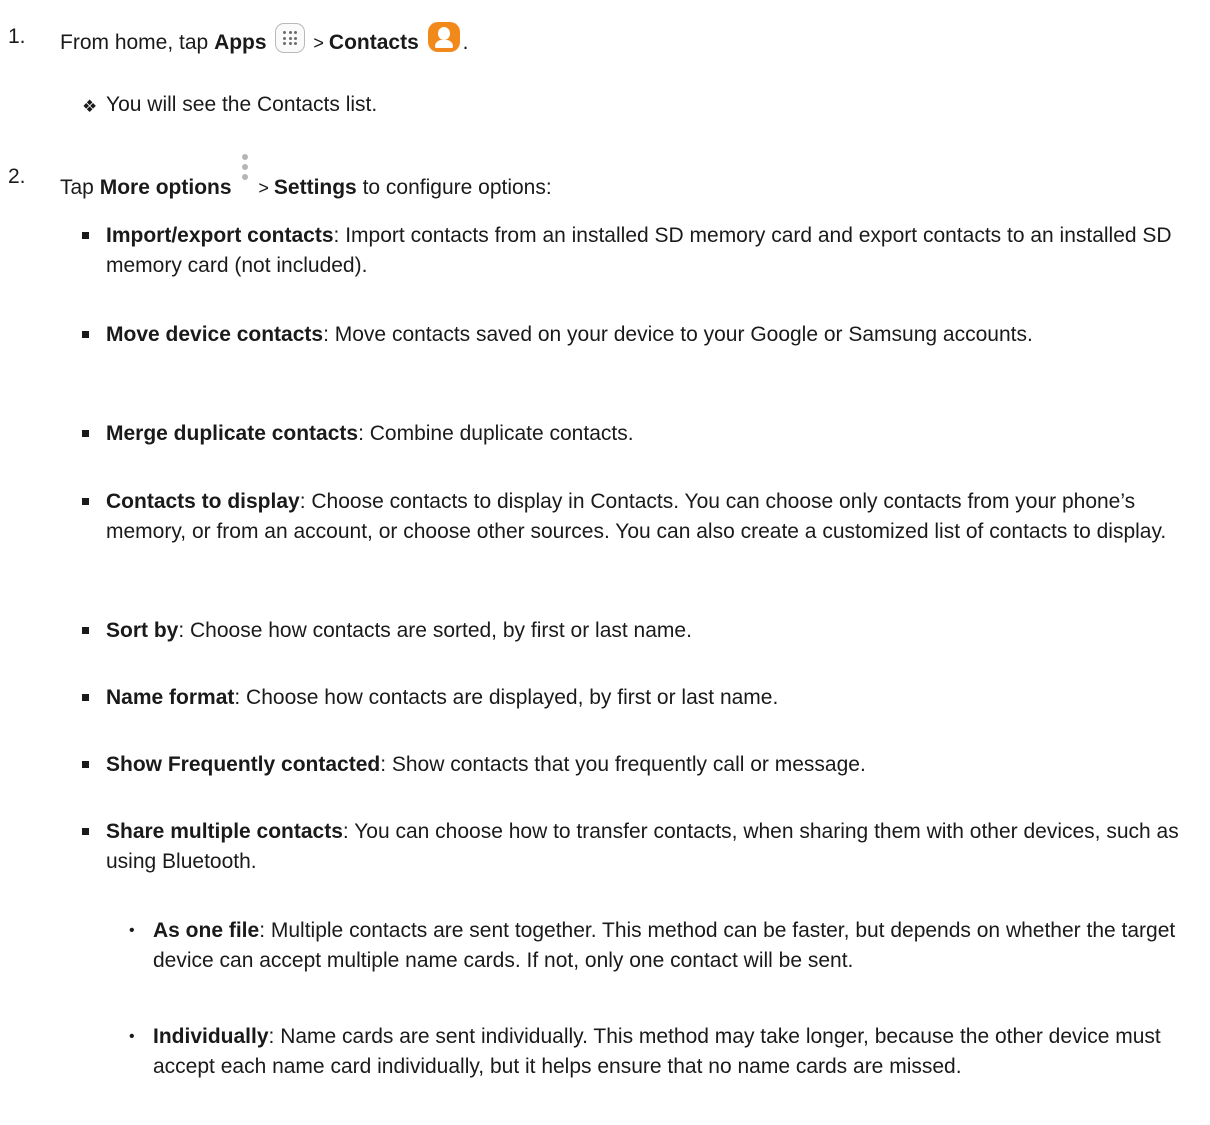 Image resolution: width=1210 pixels, height=1125 pixels. Describe the element at coordinates (315, 187) in the screenshot. I see `settings-label: Settings` at that location.